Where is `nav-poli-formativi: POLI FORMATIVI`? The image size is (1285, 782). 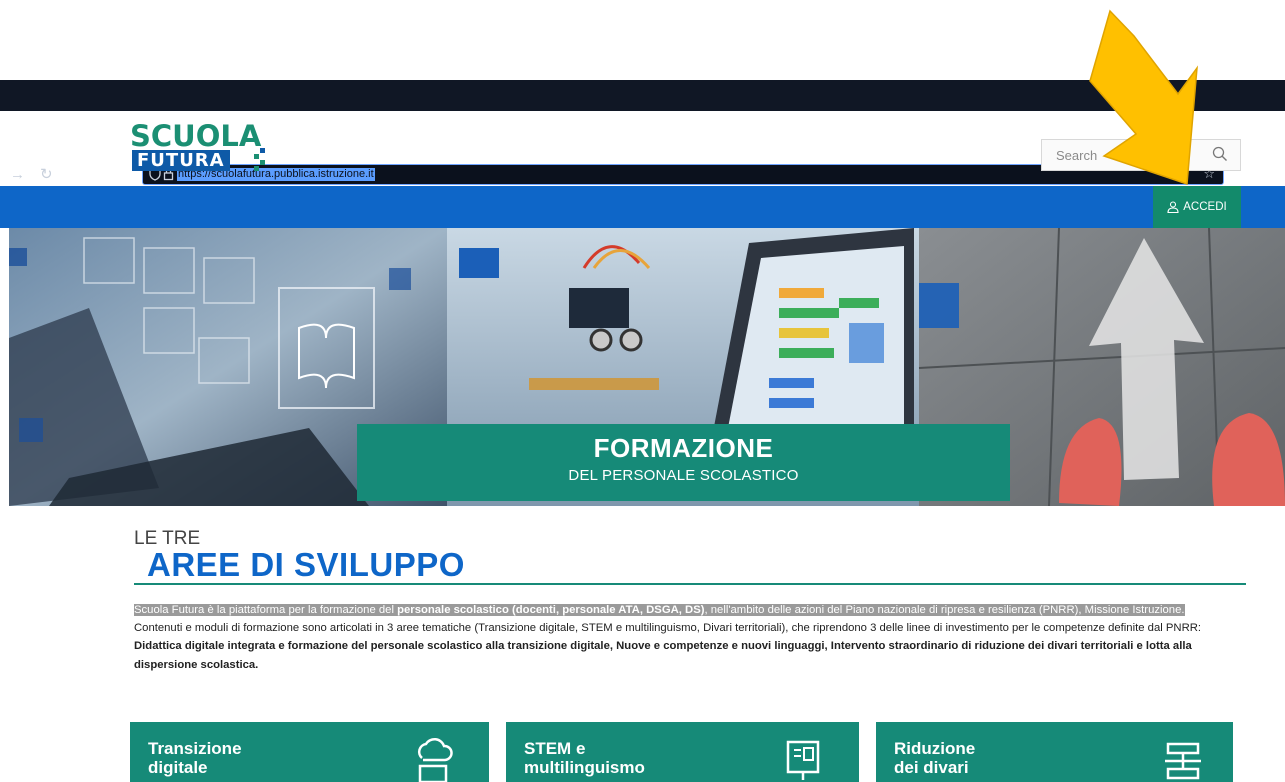 nav-poli-formativi: POLI FORMATIVI is located at coordinates (763, 21).